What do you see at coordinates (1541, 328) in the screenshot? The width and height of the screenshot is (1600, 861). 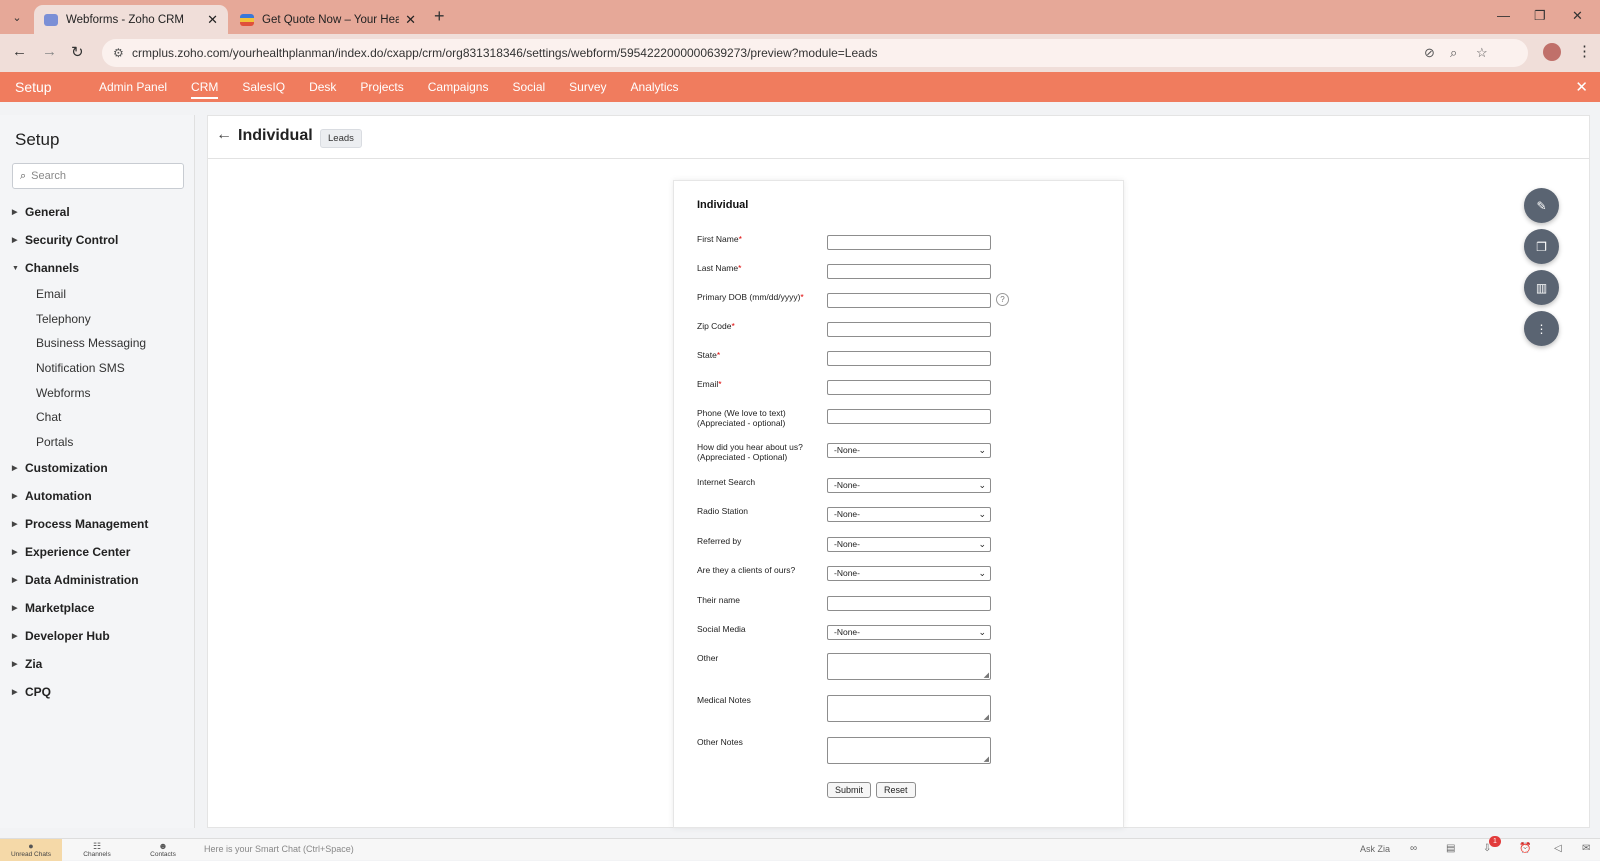 I see `more-vertical-icon: ⋮` at bounding box center [1541, 328].